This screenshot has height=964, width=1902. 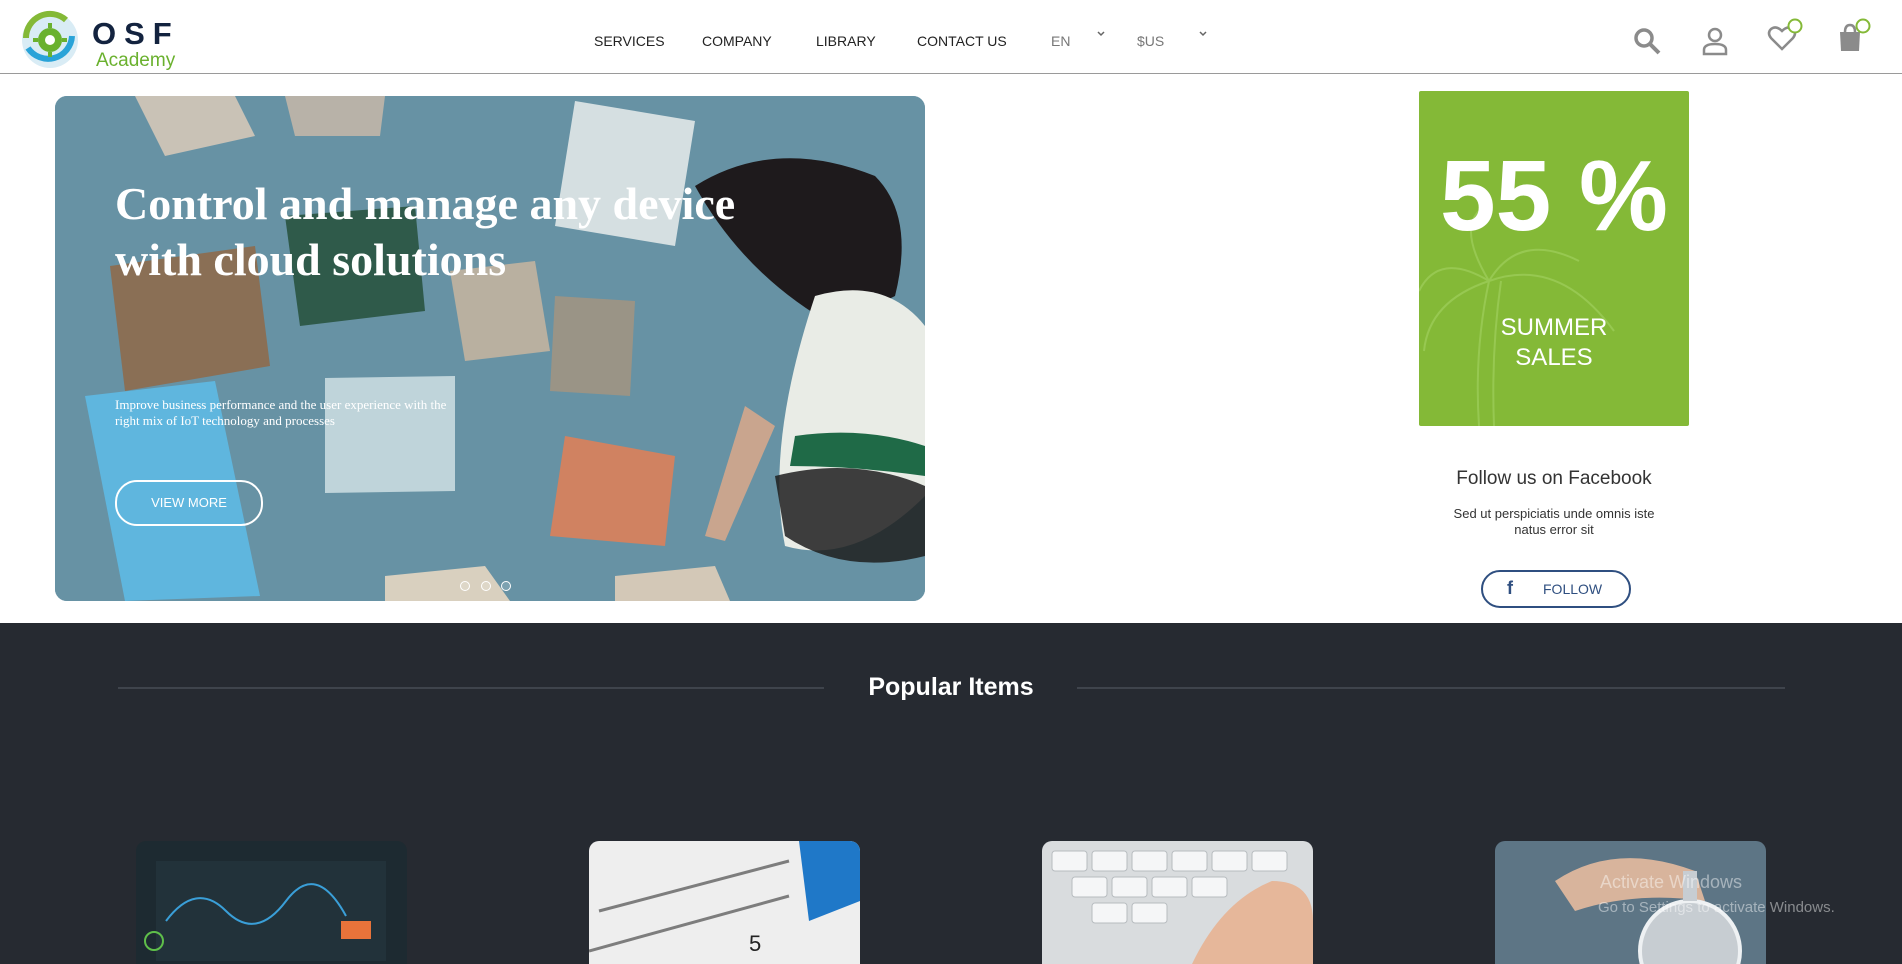 I want to click on nav-contact-us: CONTACT US, so click(x=962, y=41).